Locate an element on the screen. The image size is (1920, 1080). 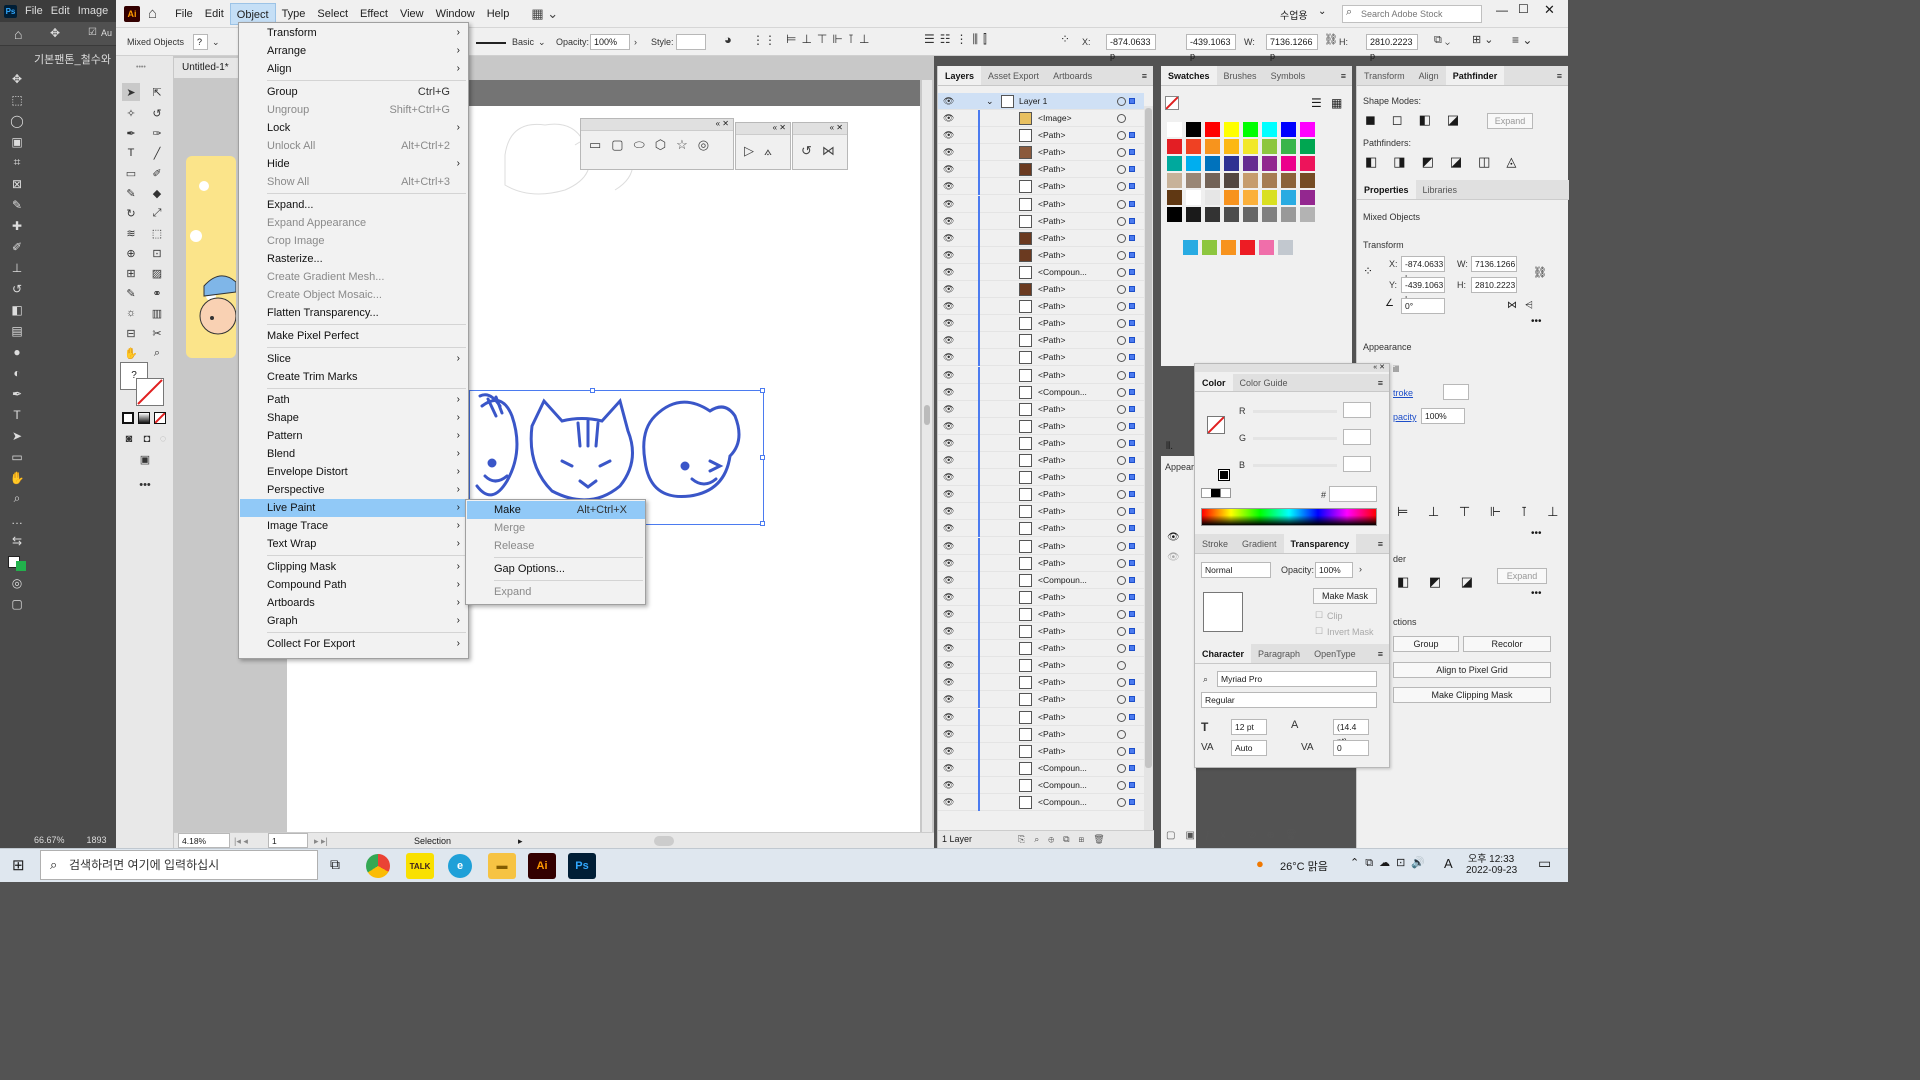
kakaotalk-icon: TALK is located at coordinates (420, 866).